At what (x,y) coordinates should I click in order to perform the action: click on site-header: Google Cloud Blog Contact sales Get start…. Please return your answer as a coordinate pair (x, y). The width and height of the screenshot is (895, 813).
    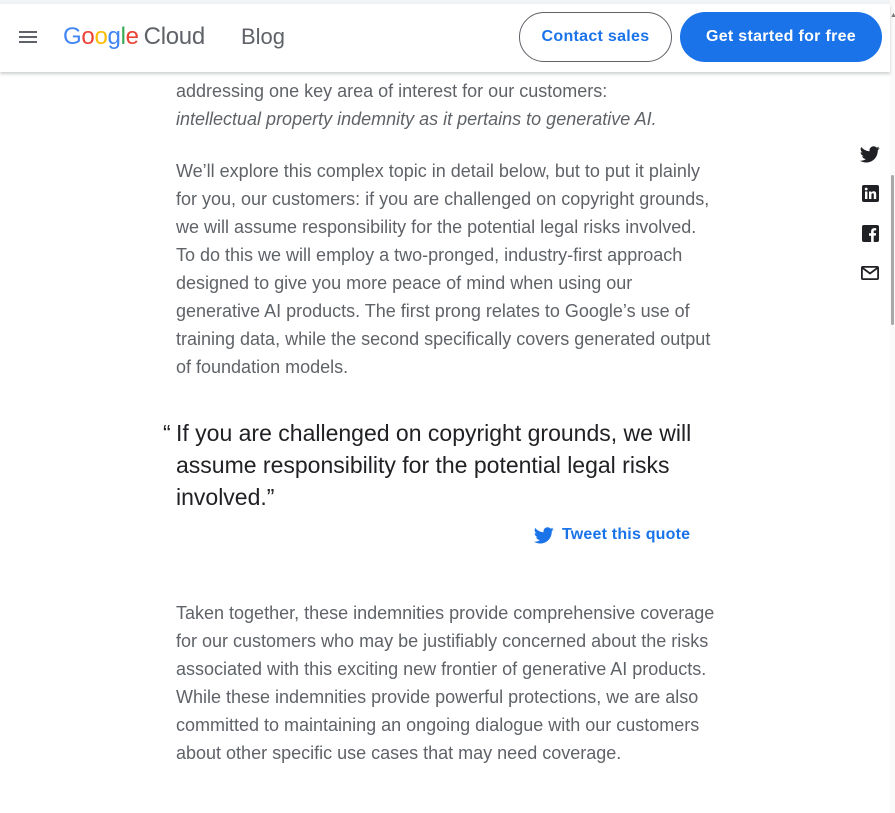
    Looking at the image, I should click on (445, 38).